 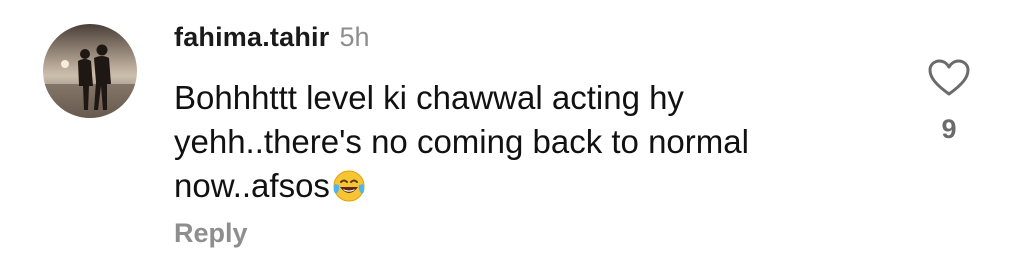 I want to click on like-button, so click(x=949, y=78).